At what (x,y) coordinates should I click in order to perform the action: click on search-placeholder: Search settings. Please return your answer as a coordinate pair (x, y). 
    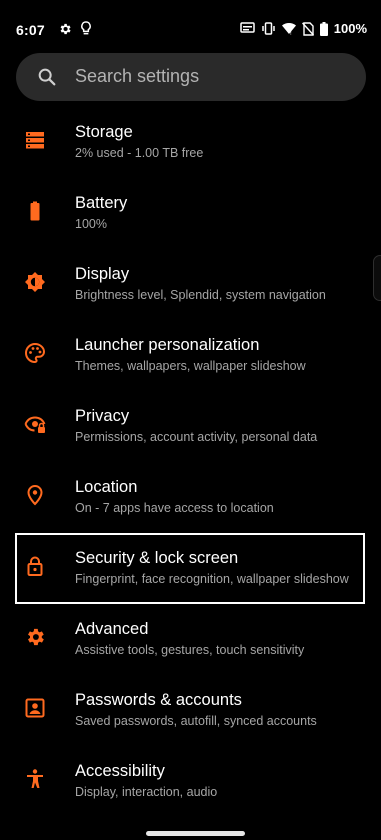
    Looking at the image, I should click on (137, 76).